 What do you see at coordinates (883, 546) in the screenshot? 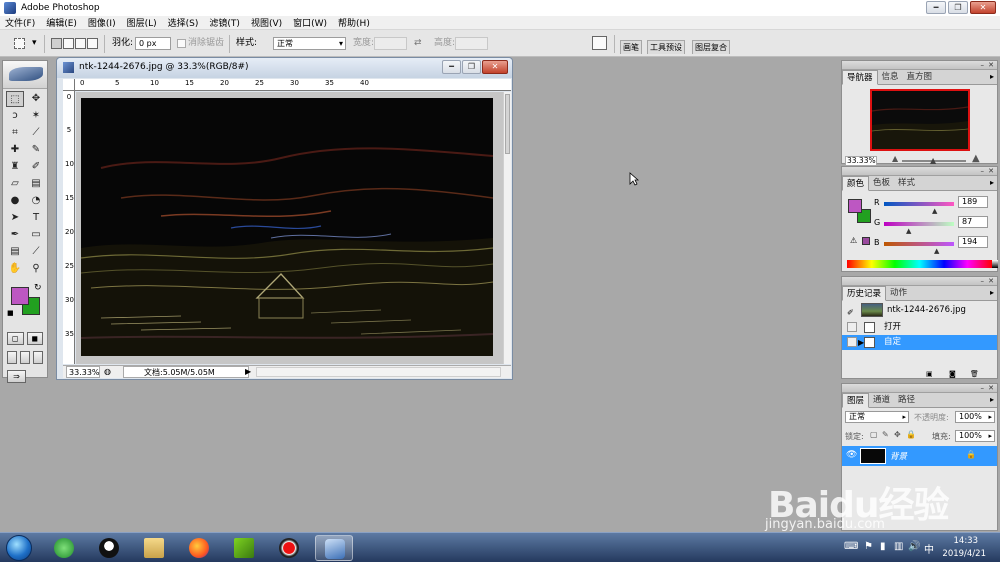
I see `battery-icon: ▮` at bounding box center [883, 546].